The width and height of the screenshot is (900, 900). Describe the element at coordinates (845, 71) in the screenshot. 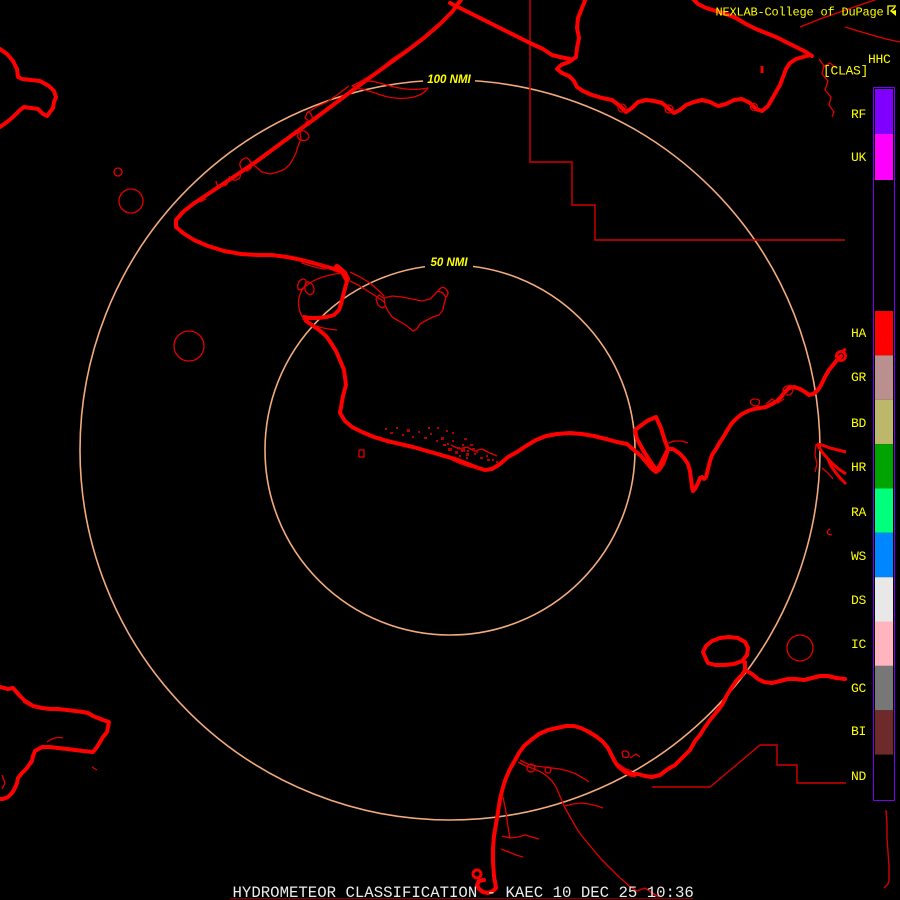

I see `svg-text: [CLAS]` at that location.